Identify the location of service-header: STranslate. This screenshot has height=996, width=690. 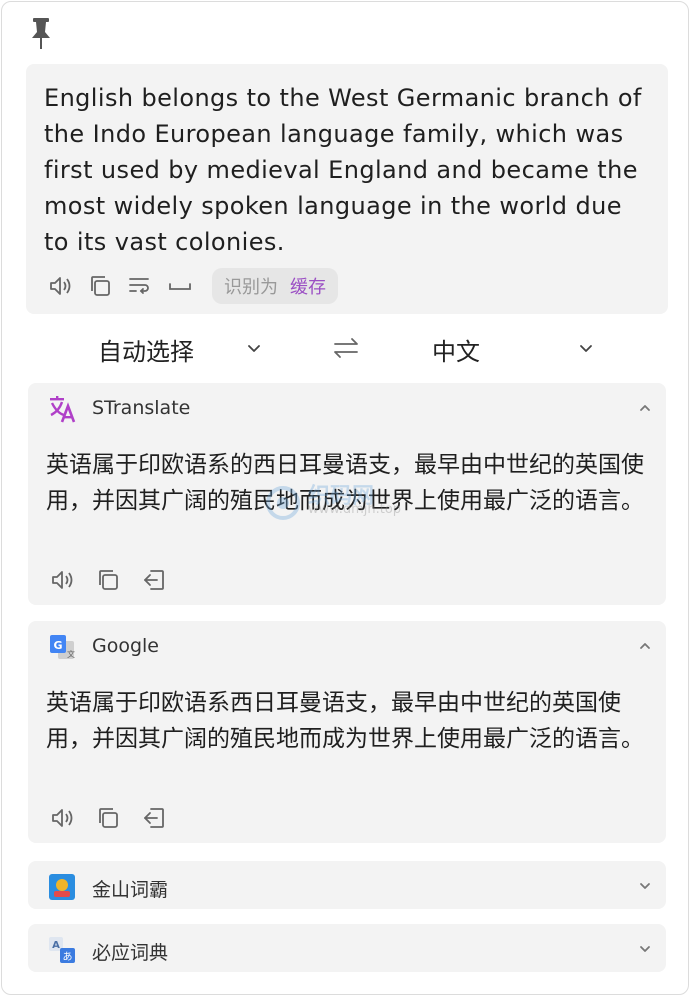
(347, 408).